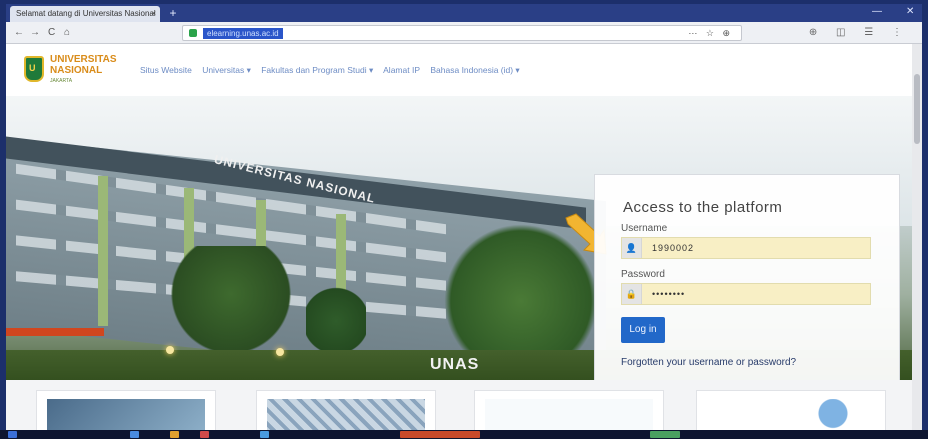  I want to click on login-title: Access to the platform, so click(703, 207).